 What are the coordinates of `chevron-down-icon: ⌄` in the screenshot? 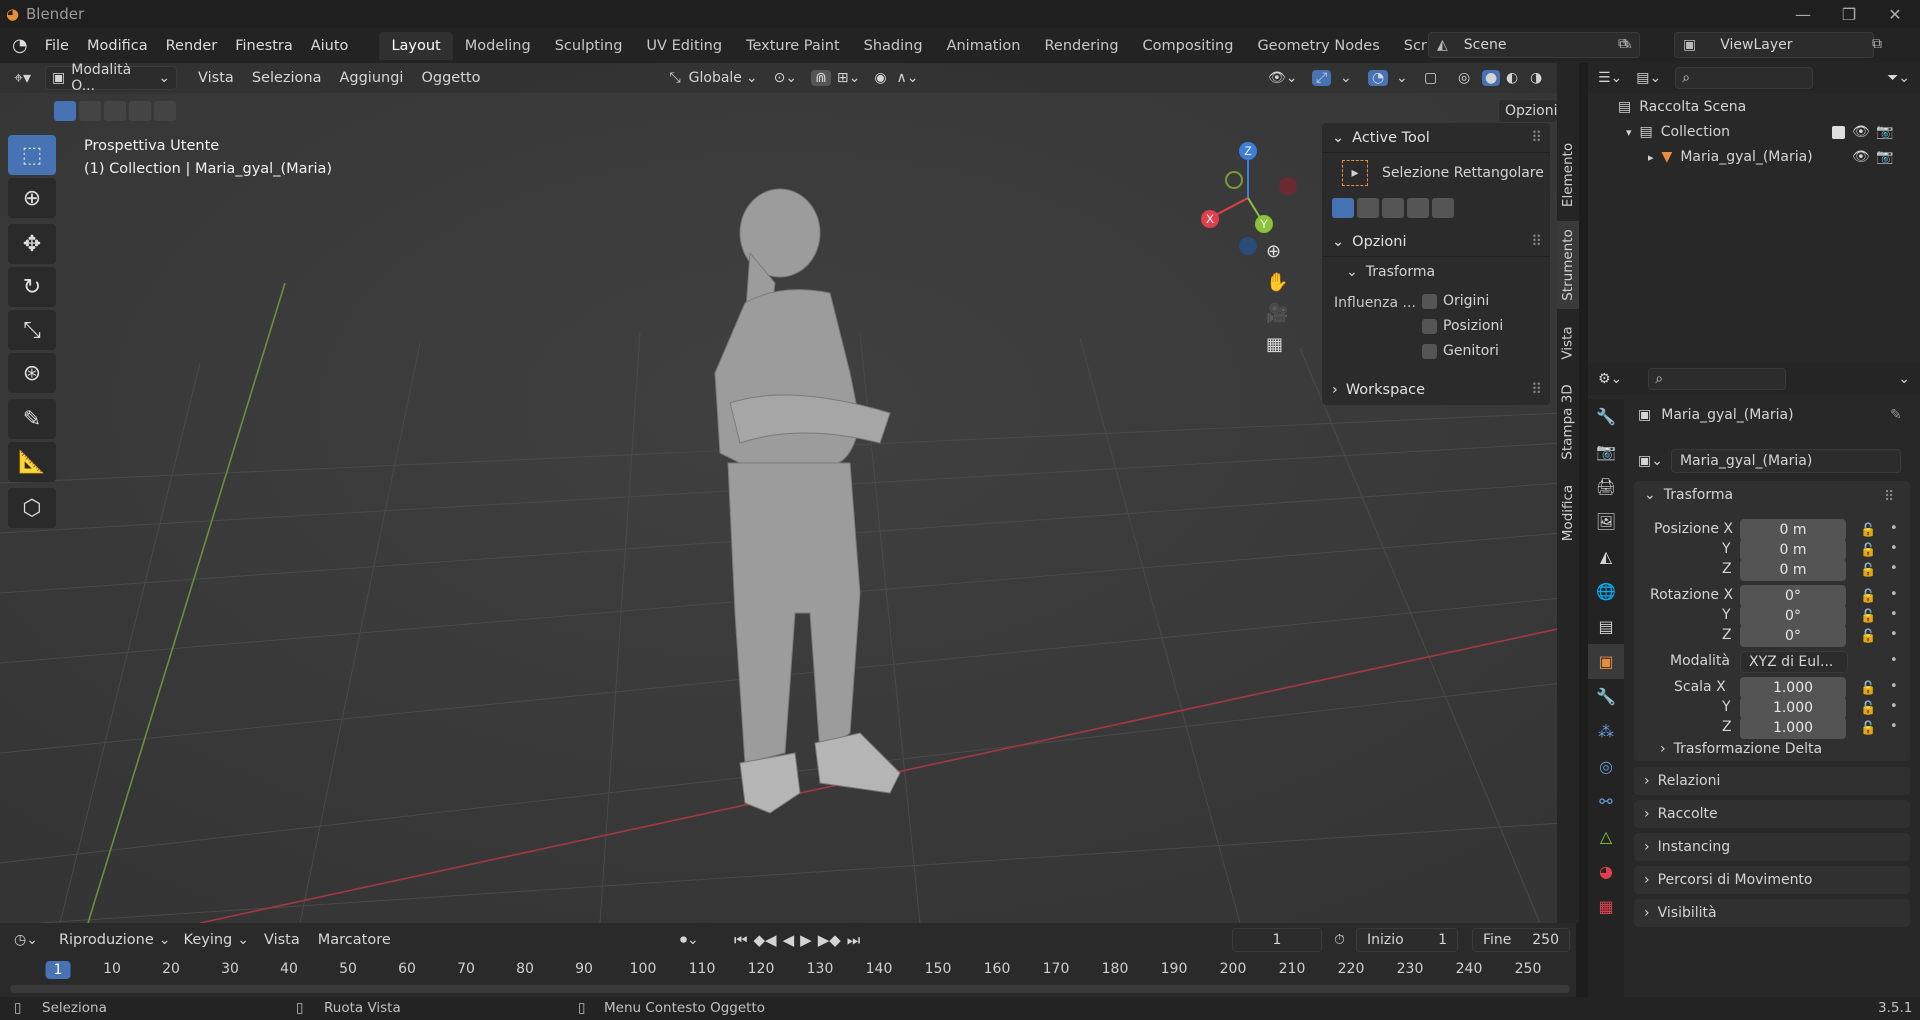 It's located at (1402, 78).